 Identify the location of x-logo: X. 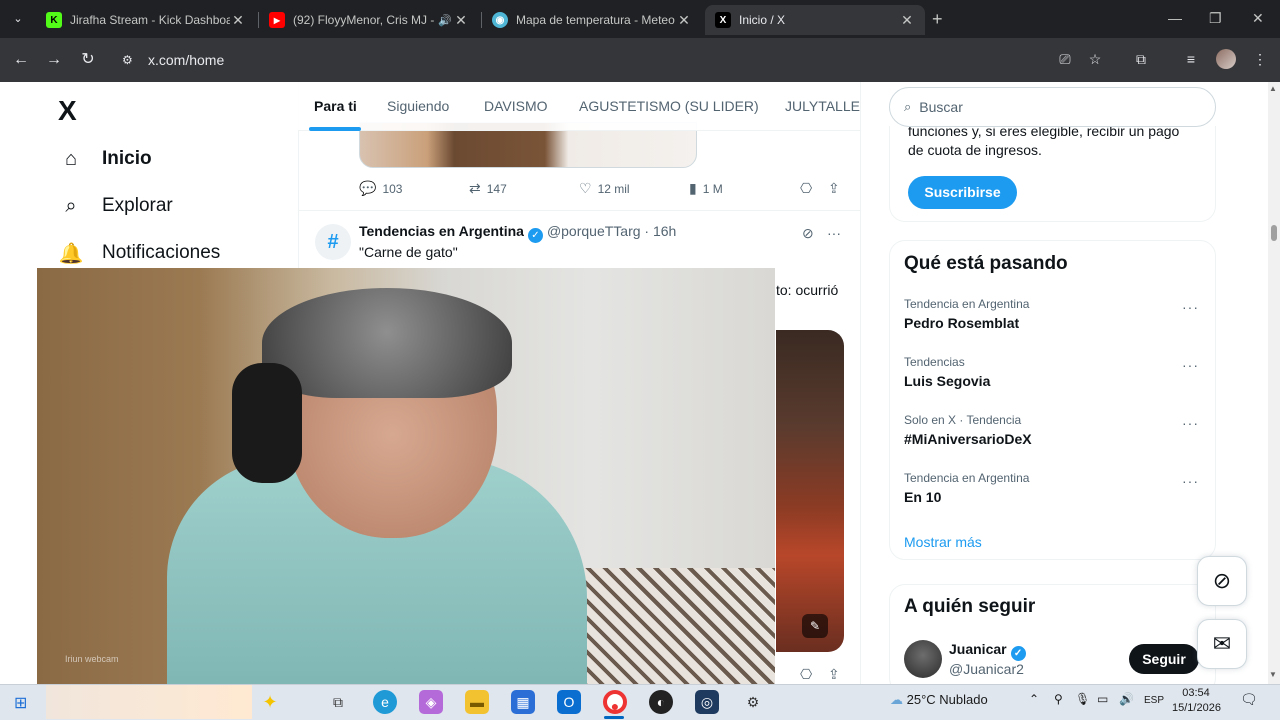
(67, 111).